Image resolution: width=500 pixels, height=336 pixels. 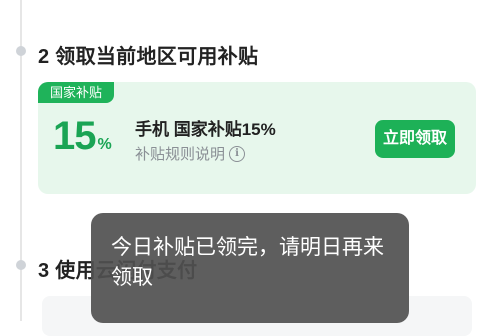 What do you see at coordinates (74, 136) in the screenshot?
I see `subsidy-percent-value: 15` at bounding box center [74, 136].